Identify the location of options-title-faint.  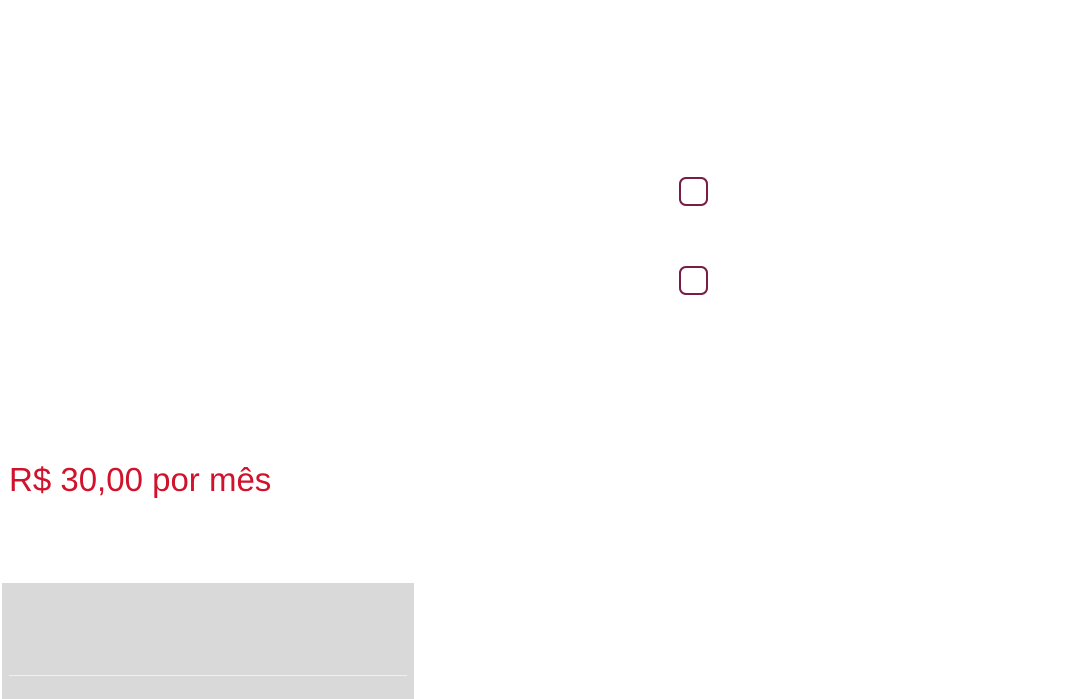
(865, 112).